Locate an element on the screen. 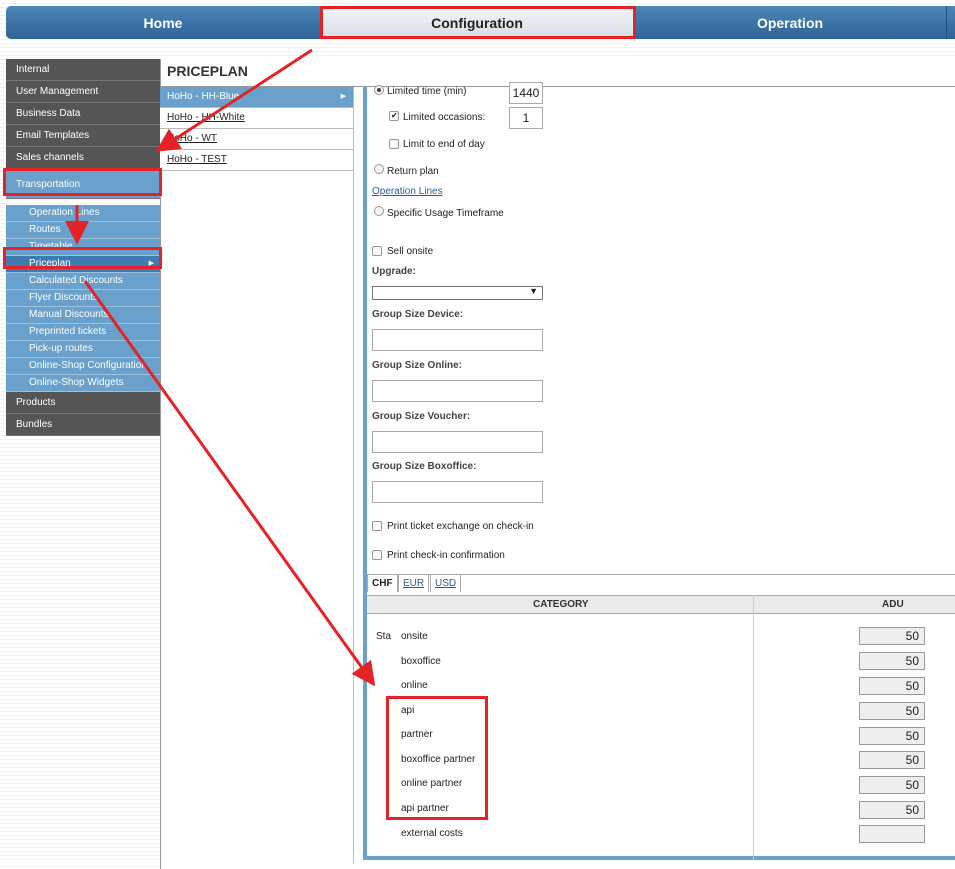 This screenshot has width=955, height=869. sidebar-subitem-routes: Routes is located at coordinates (83, 230).